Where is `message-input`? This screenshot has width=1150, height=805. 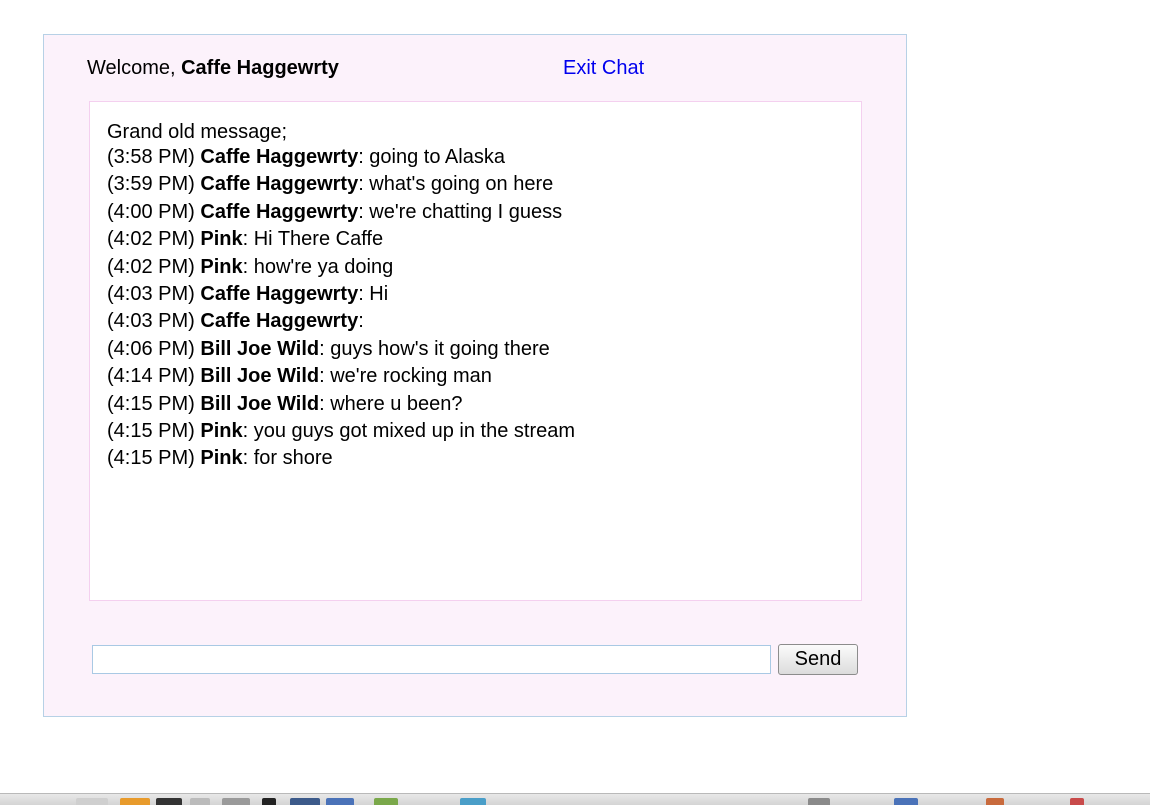
message-input is located at coordinates (431, 659).